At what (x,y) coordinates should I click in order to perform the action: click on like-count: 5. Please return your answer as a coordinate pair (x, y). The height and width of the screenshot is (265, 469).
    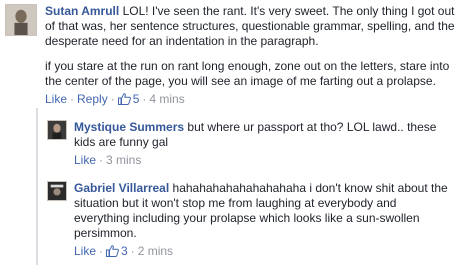
    Looking at the image, I should click on (128, 99).